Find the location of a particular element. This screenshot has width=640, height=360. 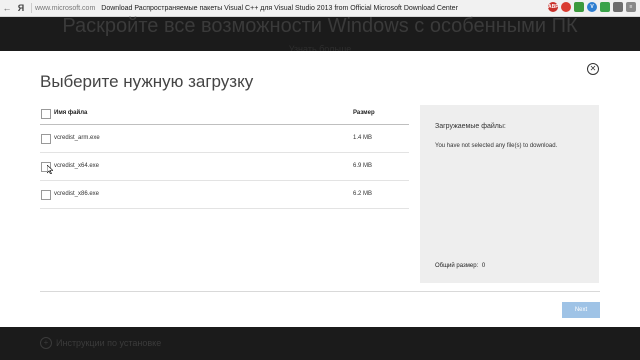

file-name: vcredist_x64.exe is located at coordinates (77, 166).